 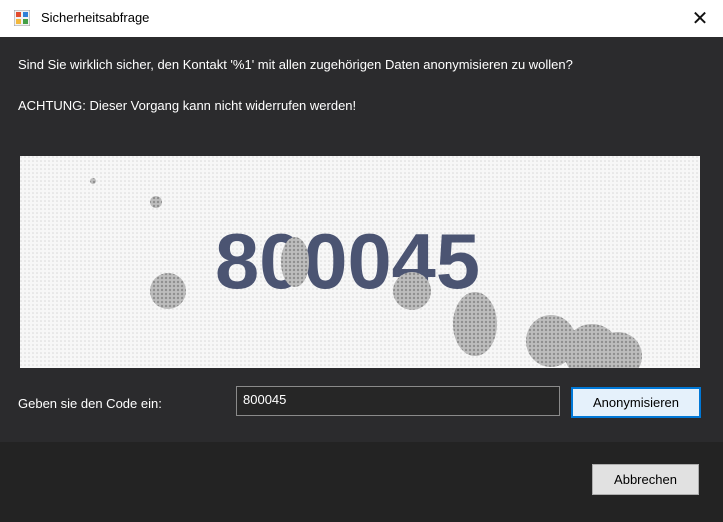 I want to click on captcha-code-text: 800045, so click(x=347, y=261).